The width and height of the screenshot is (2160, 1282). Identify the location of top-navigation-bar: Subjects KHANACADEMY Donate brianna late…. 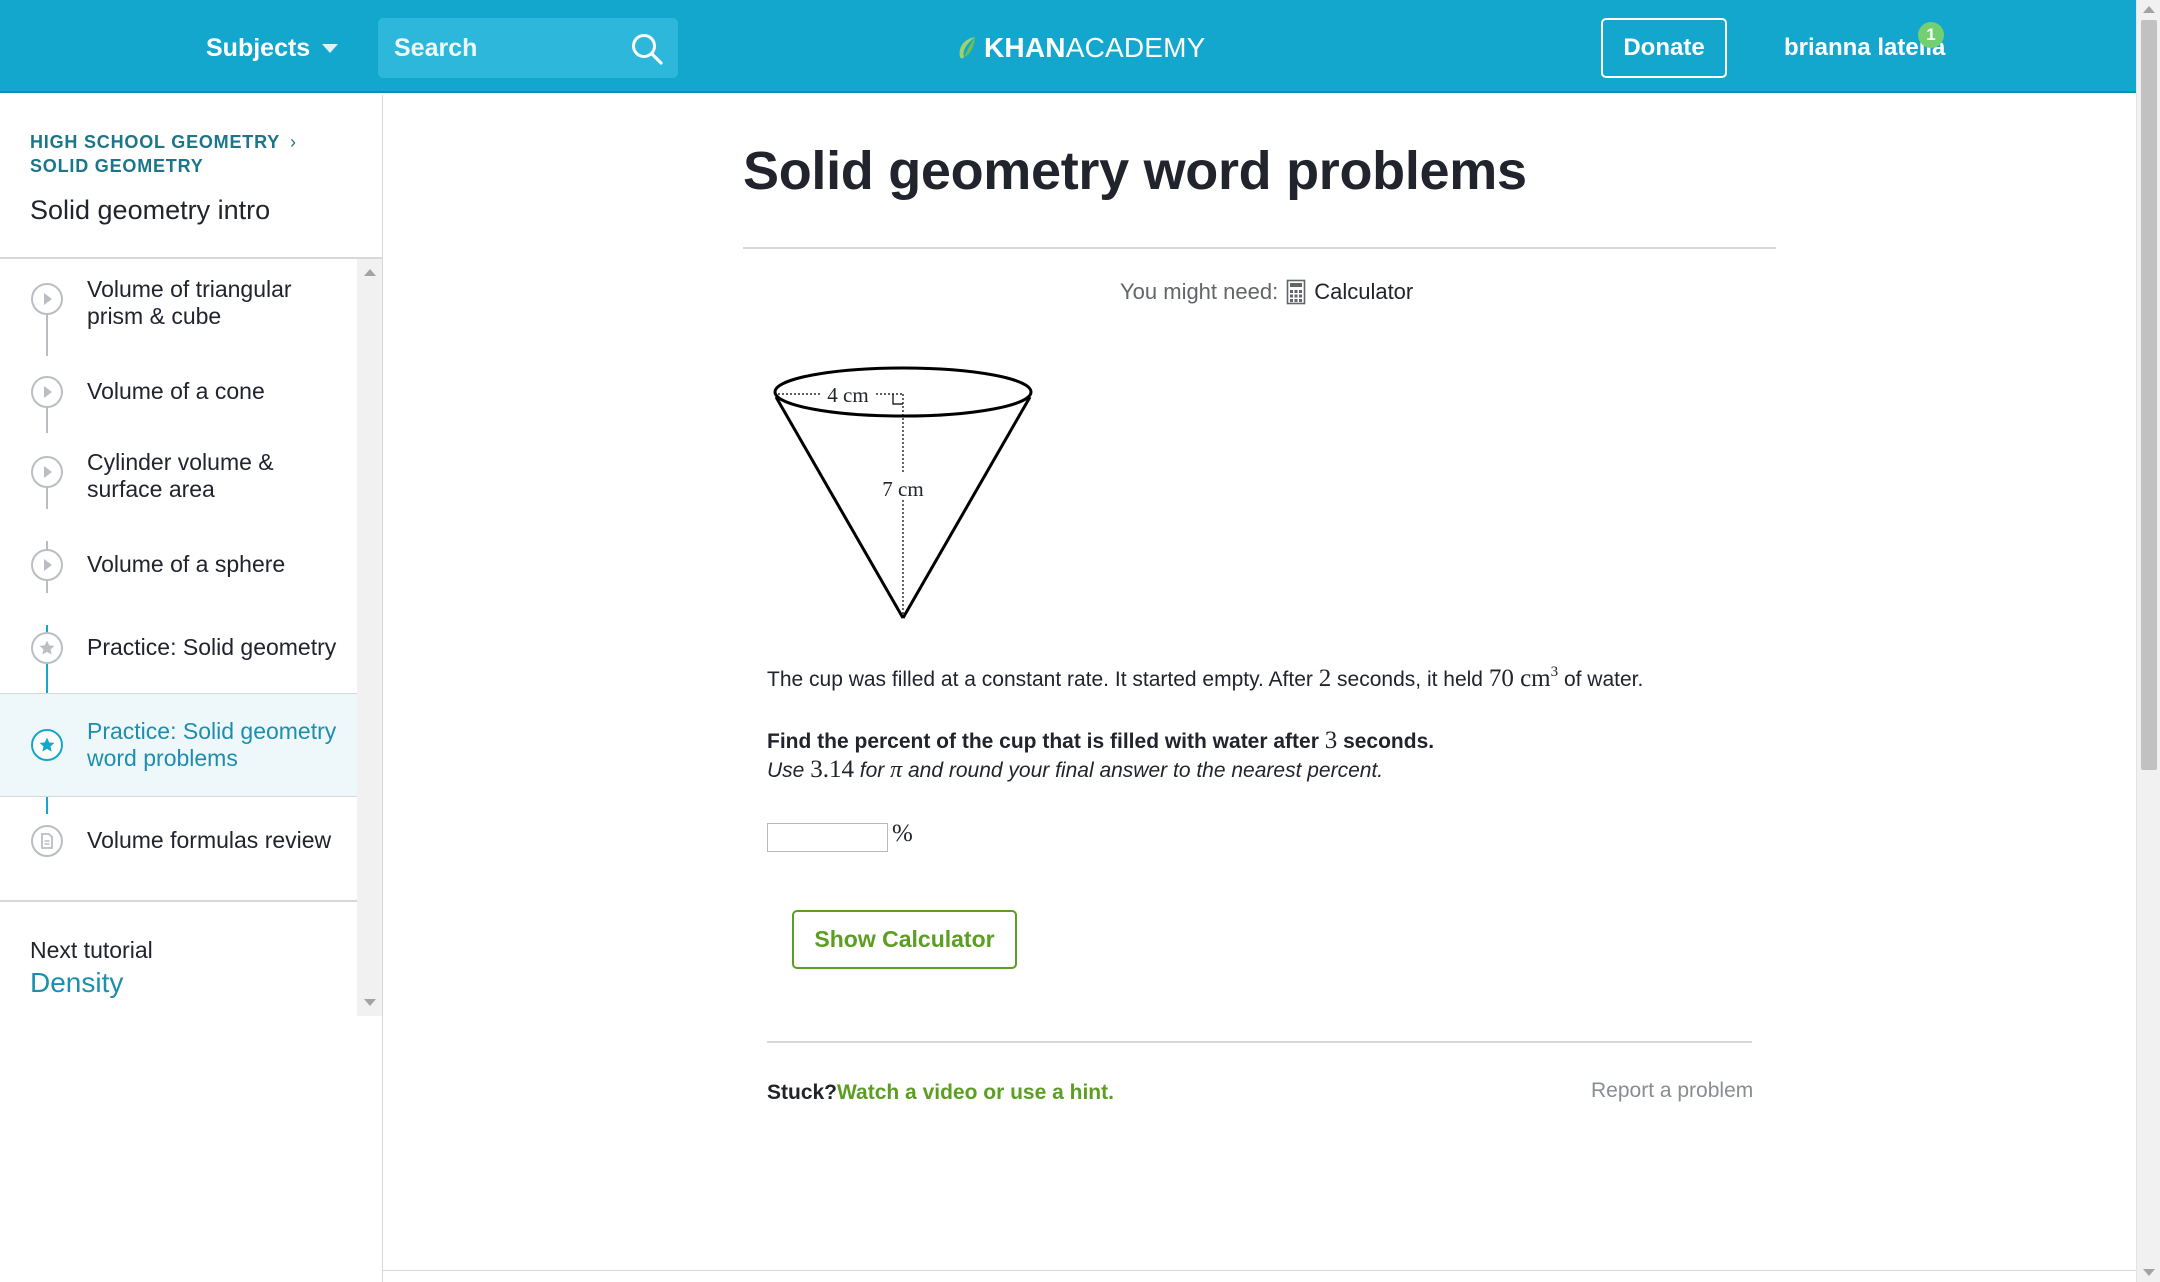
(1068, 46).